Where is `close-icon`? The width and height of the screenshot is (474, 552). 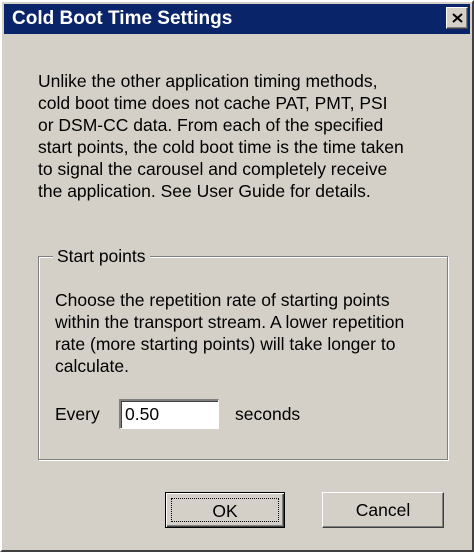 close-icon is located at coordinates (457, 18).